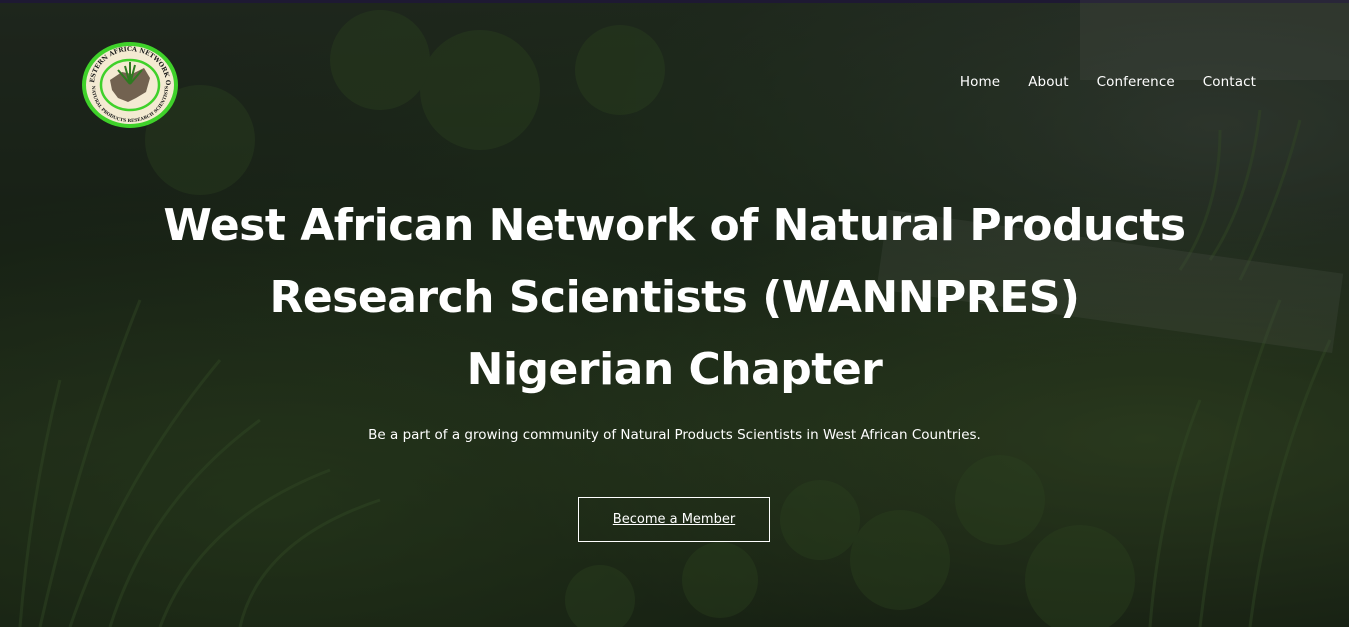 Image resolution: width=1349 pixels, height=627 pixels. I want to click on hero-title-line-2: Research Scientists (WANNPRES), so click(674, 297).